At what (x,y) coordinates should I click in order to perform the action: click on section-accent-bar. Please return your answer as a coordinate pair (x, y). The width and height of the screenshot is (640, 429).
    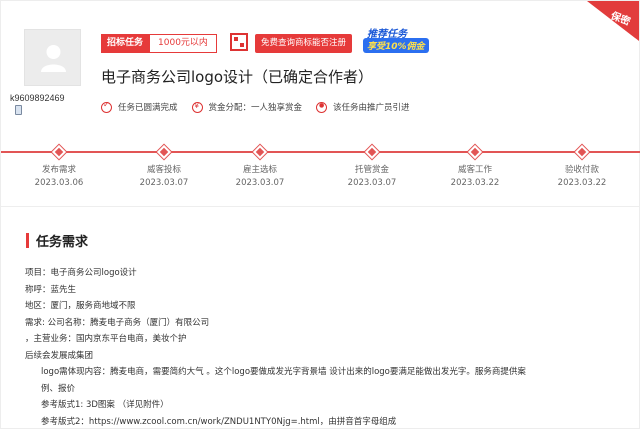
    Looking at the image, I should click on (27, 240).